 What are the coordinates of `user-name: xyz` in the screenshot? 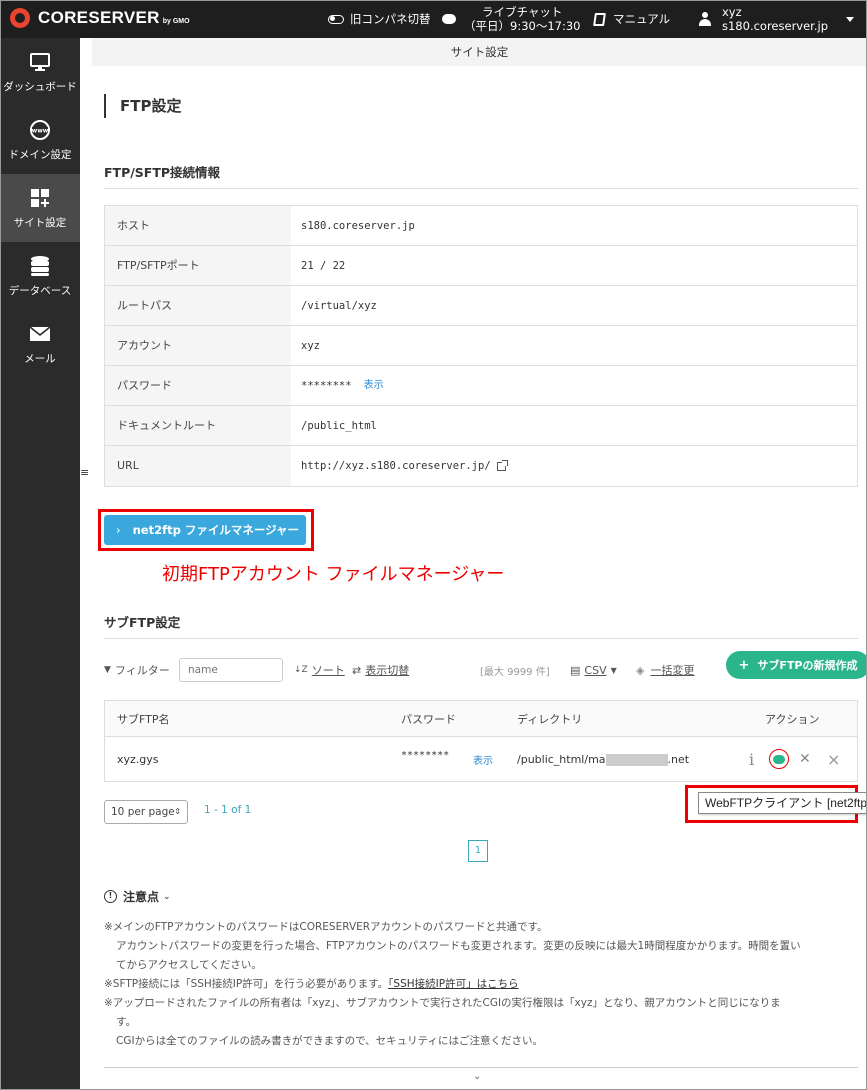 It's located at (732, 12).